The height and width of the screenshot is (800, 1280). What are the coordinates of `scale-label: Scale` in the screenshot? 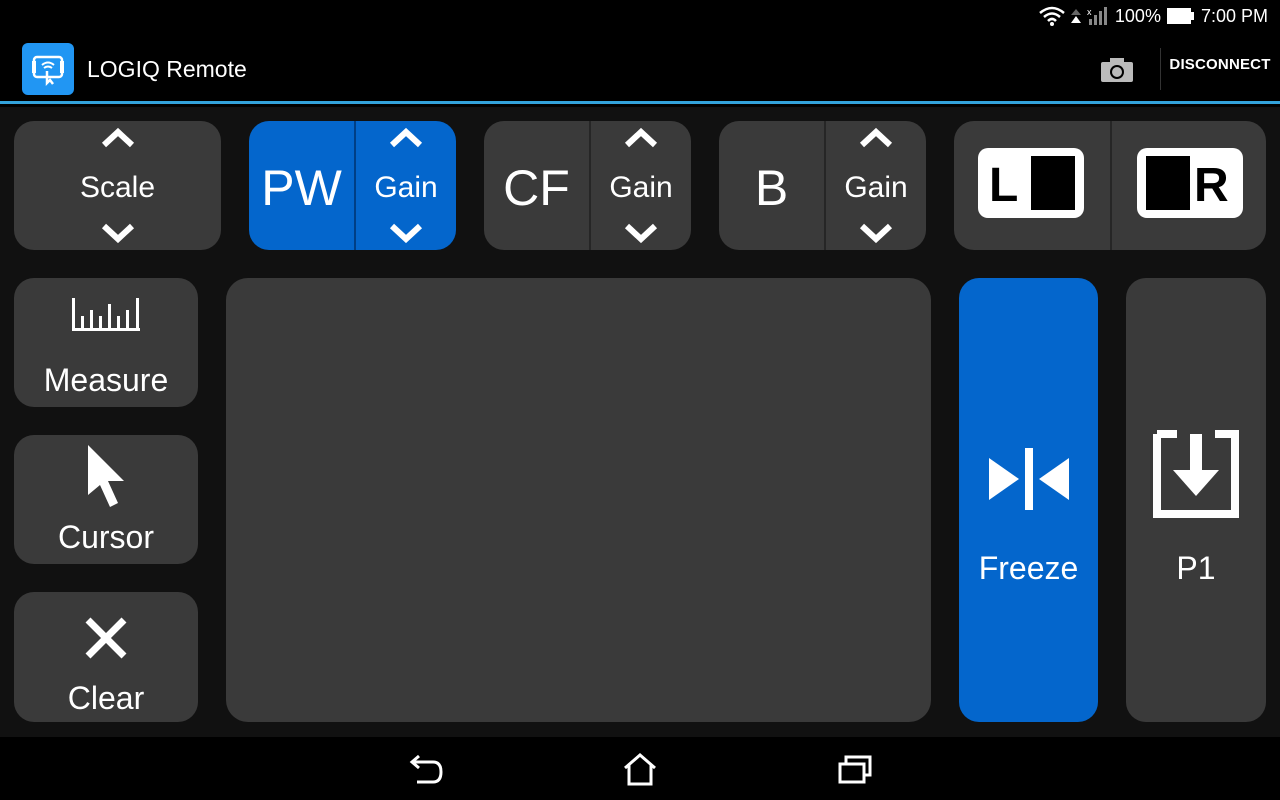 It's located at (117, 187).